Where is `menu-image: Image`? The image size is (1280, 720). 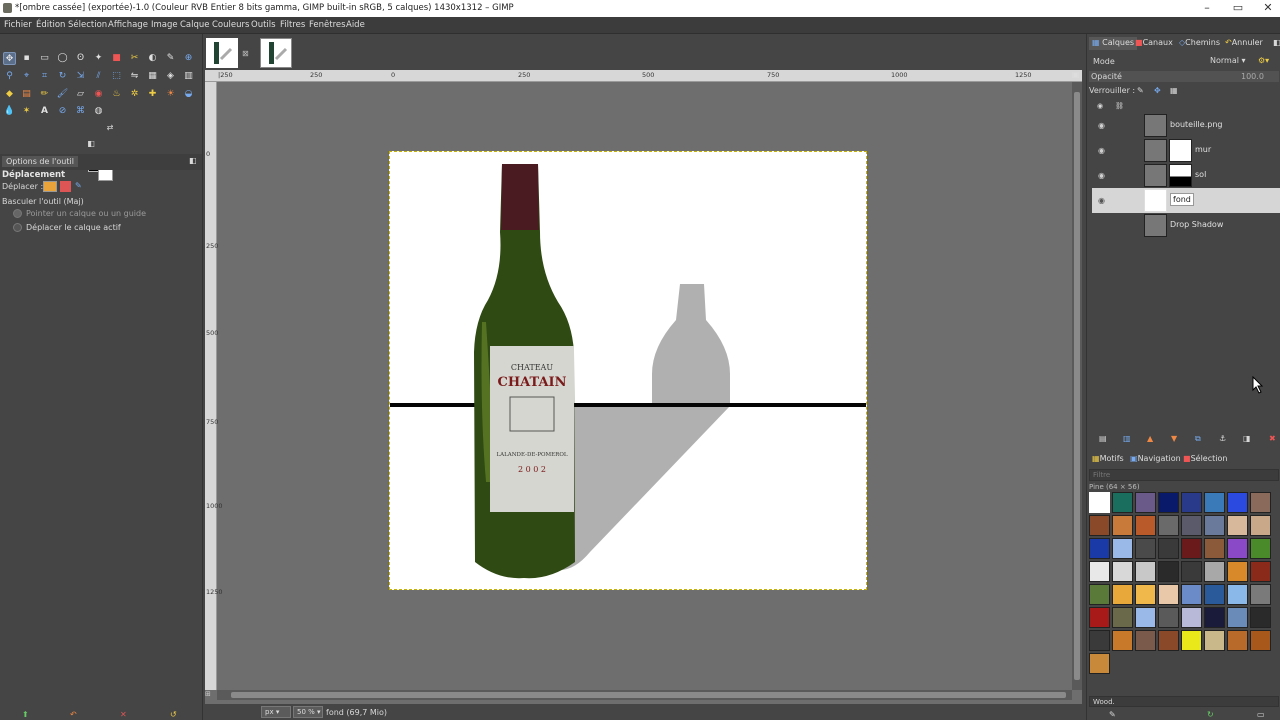
menu-image: Image is located at coordinates (164, 25).